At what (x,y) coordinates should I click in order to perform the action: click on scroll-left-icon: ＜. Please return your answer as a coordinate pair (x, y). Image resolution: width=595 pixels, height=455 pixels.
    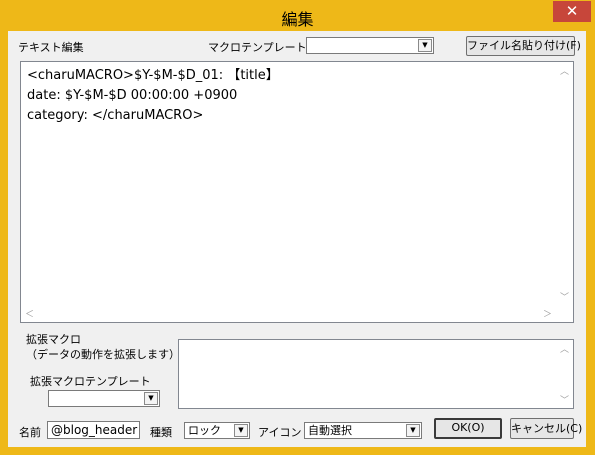
    Looking at the image, I should click on (29, 313).